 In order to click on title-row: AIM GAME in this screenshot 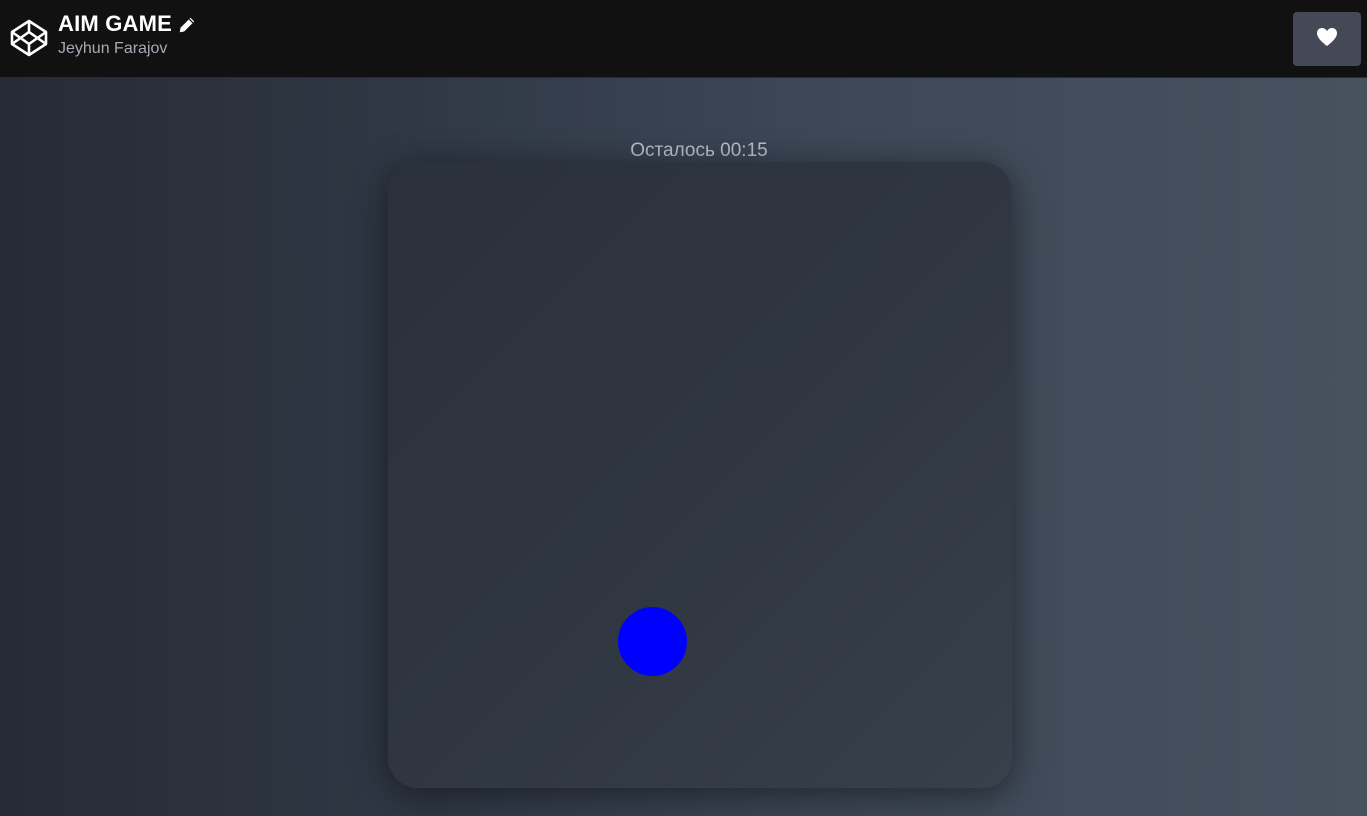, I will do `click(127, 24)`.